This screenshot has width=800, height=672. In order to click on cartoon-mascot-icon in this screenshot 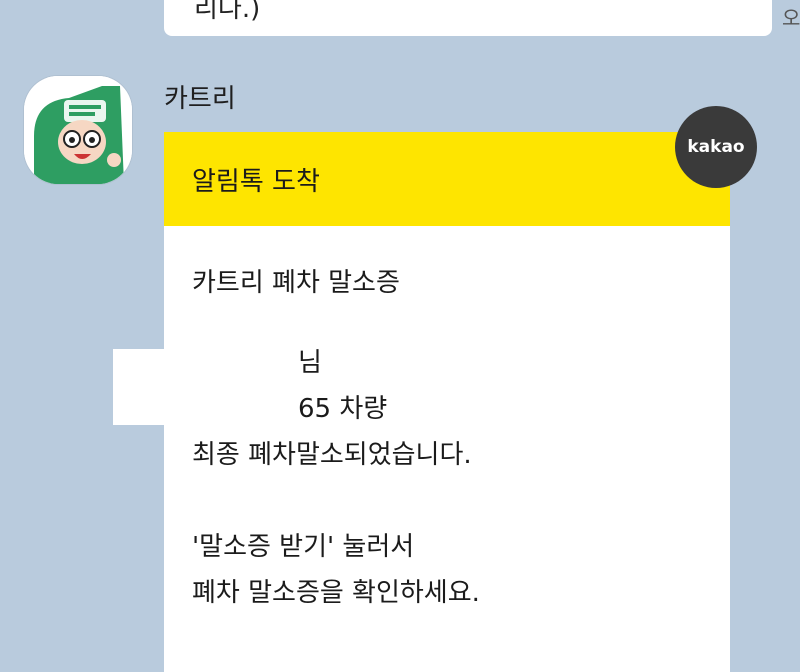, I will do `click(78, 130)`.